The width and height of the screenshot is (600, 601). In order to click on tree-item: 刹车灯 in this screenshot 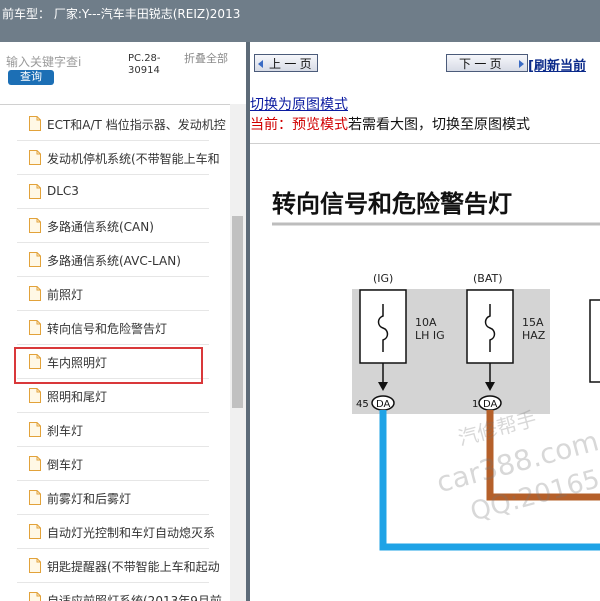, I will do `click(115, 430)`.